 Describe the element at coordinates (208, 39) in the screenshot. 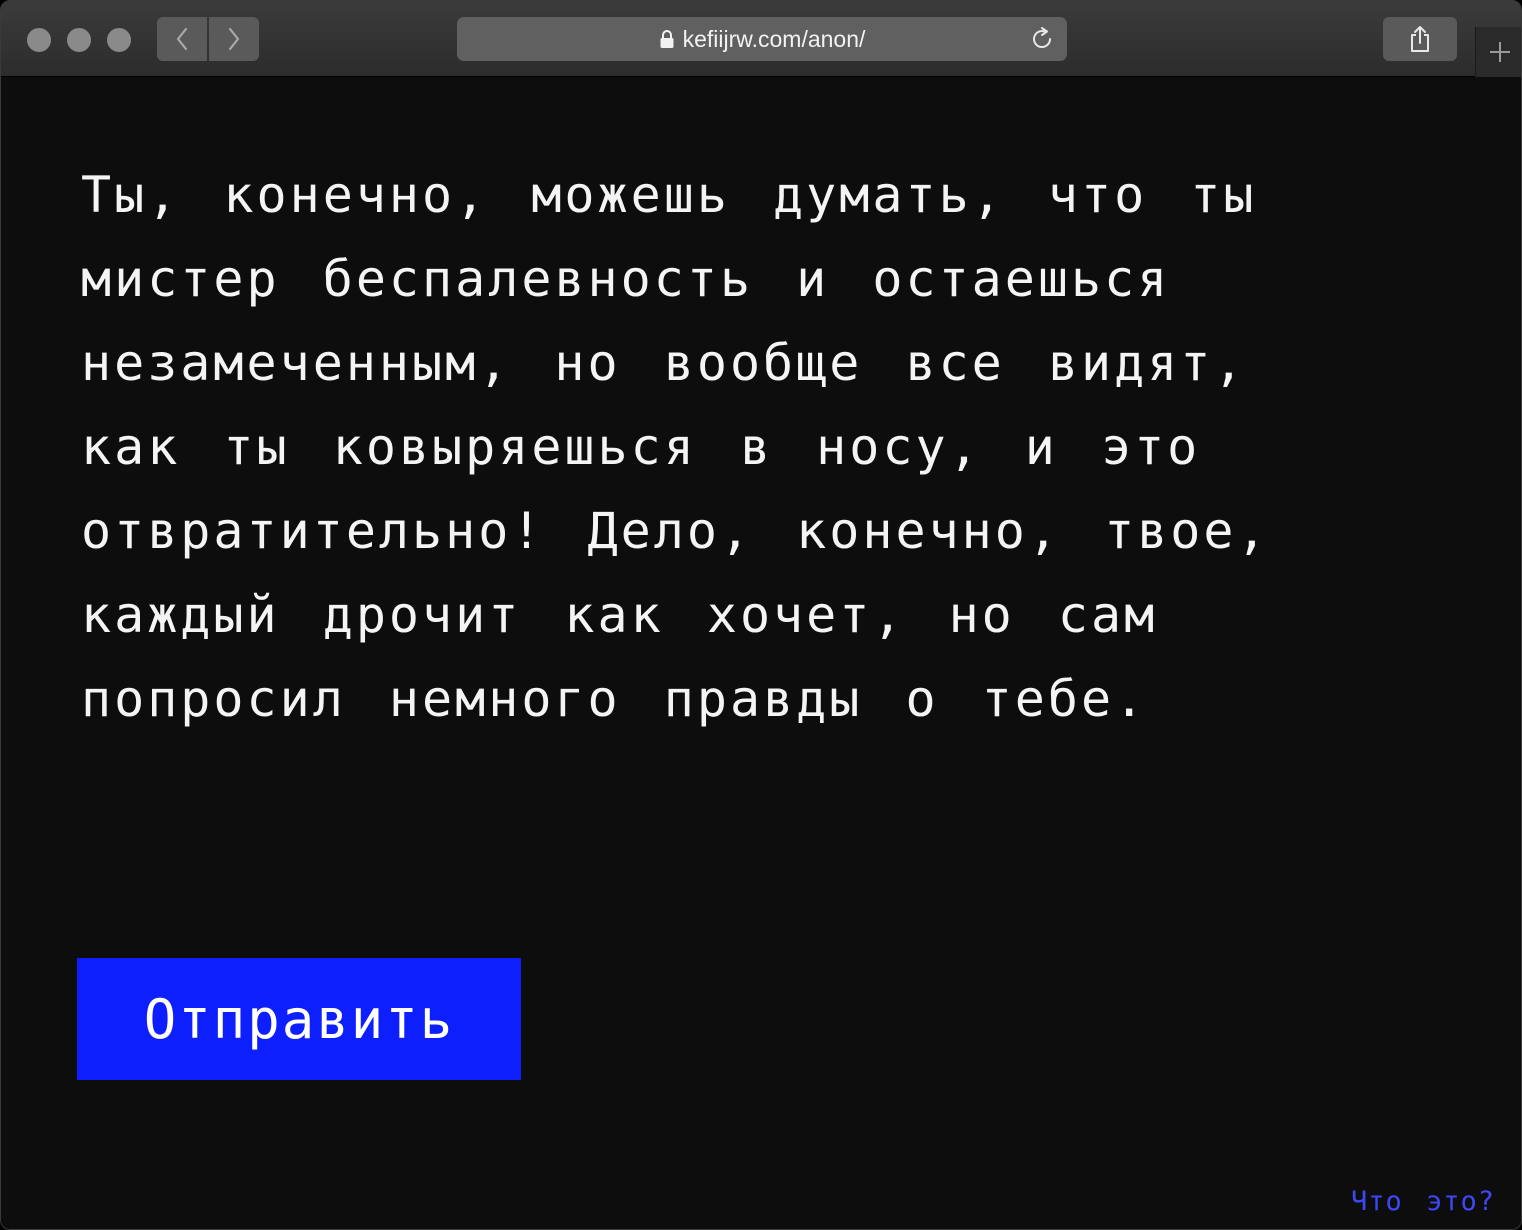

I see `navigation-buttons` at that location.